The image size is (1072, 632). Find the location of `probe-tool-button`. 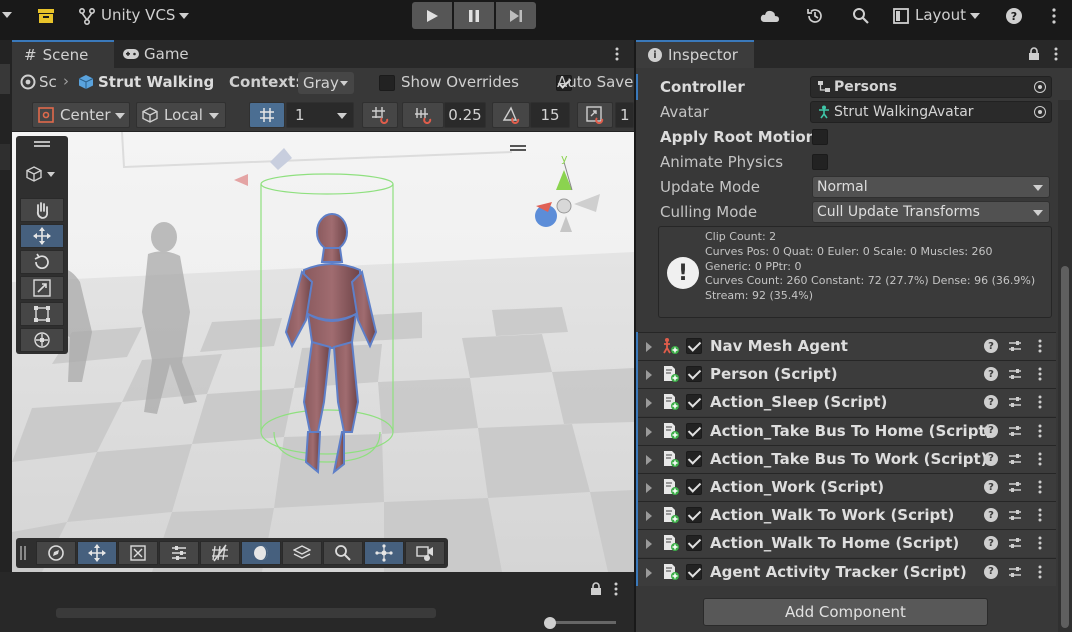

probe-tool-button is located at coordinates (138, 553).